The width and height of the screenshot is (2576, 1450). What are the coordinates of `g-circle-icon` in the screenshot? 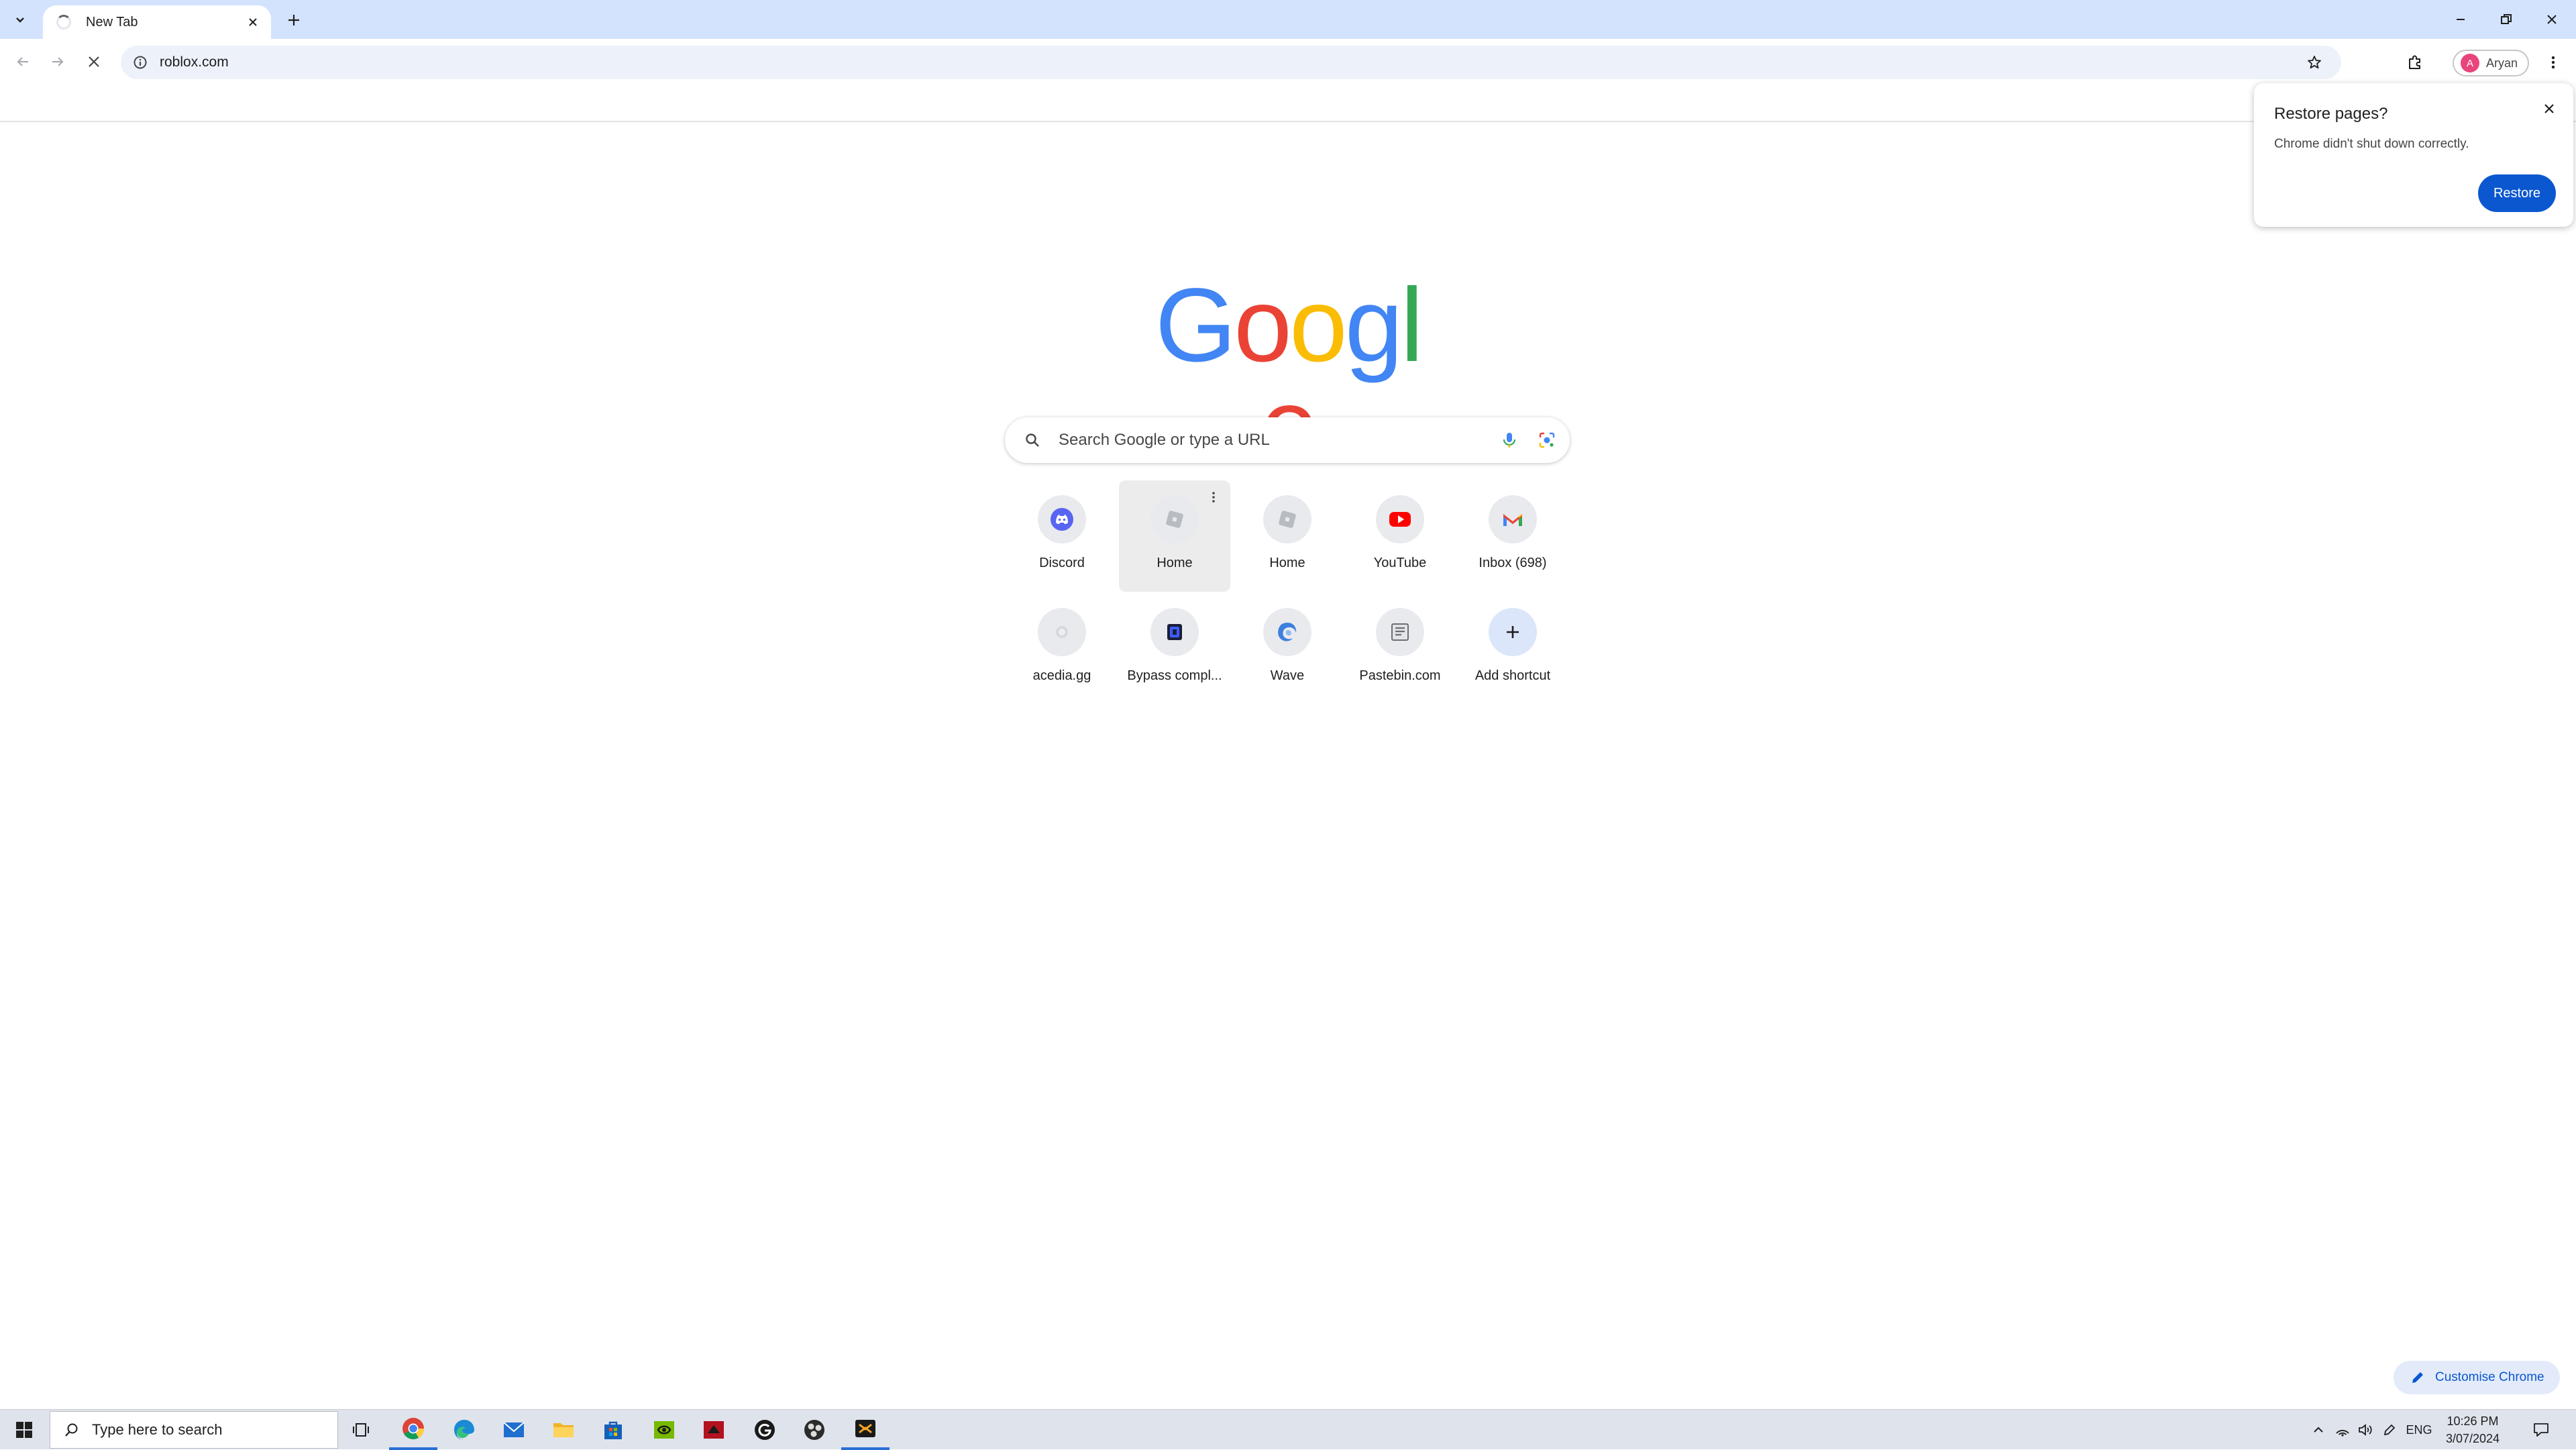 It's located at (765, 1430).